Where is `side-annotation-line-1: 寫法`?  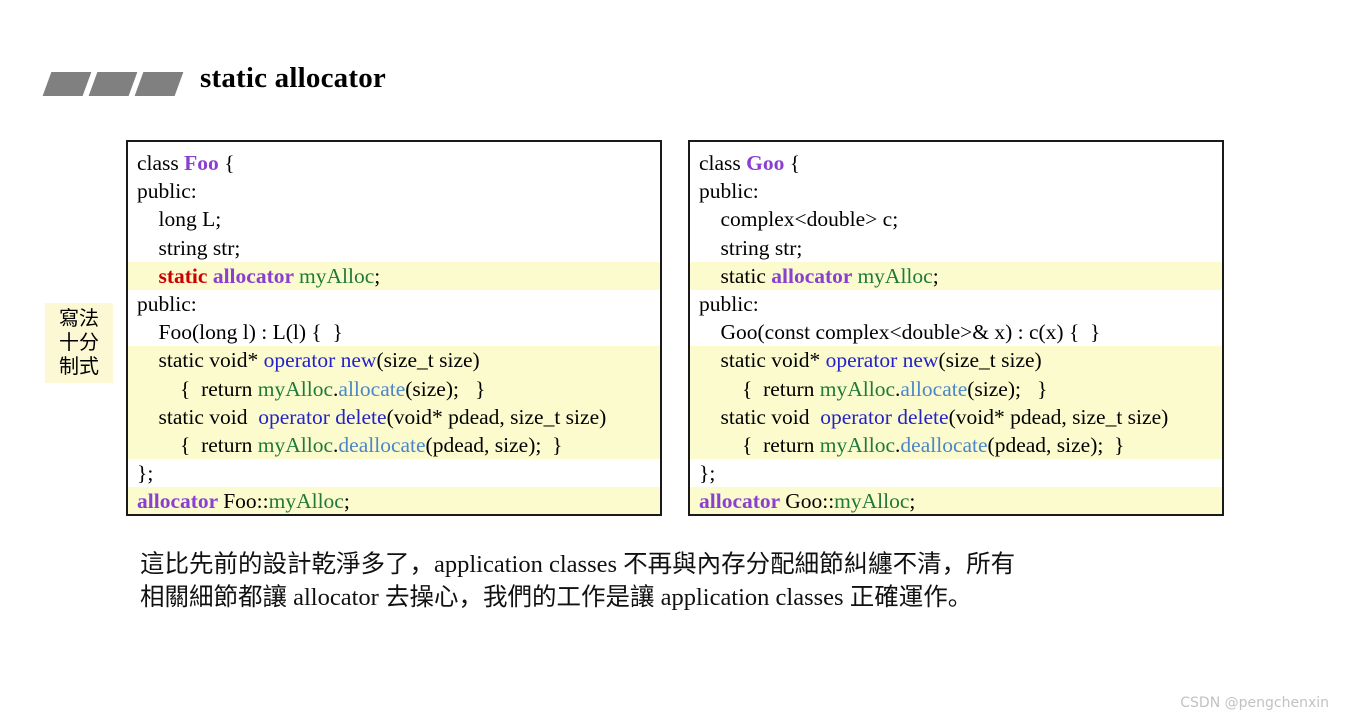
side-annotation-line-1: 寫法 is located at coordinates (79, 318).